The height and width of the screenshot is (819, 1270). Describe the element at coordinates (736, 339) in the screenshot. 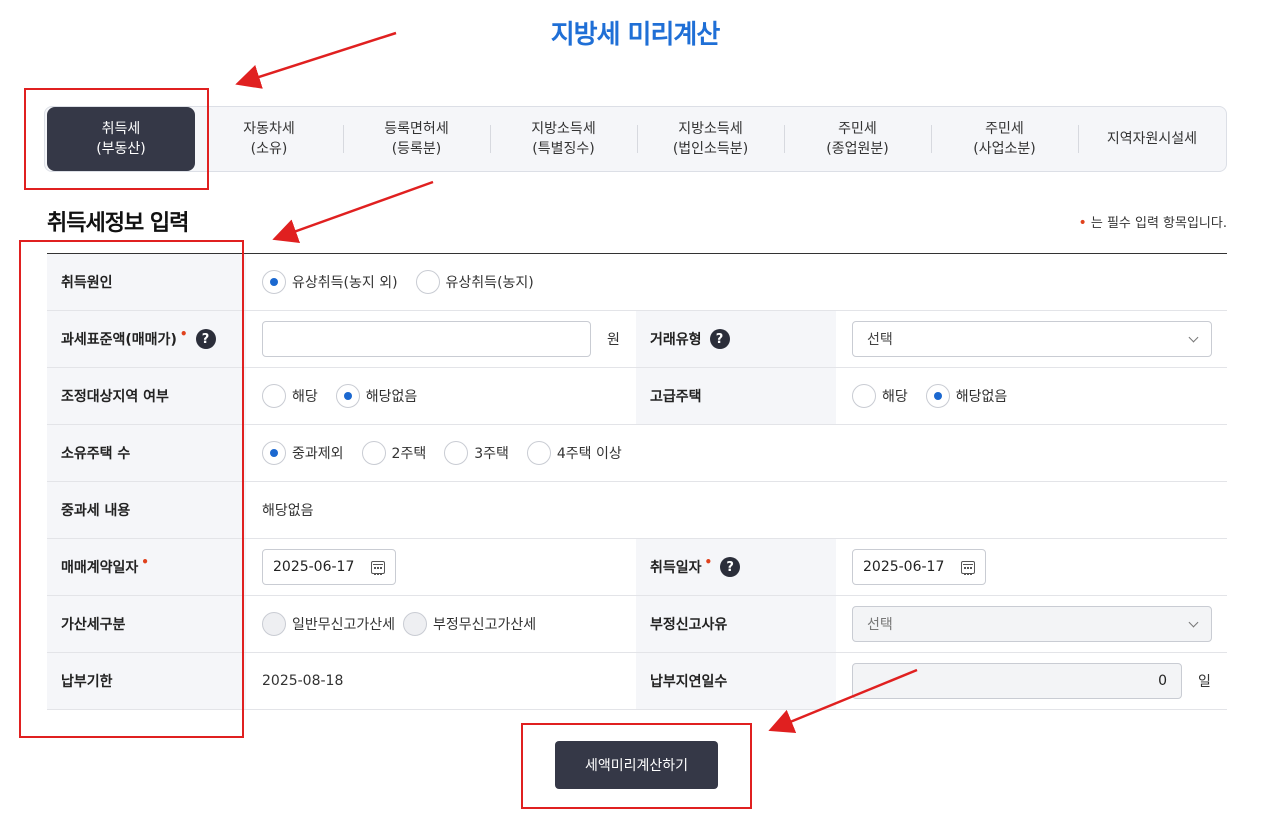

I see `label-deal-type: 거래유형?` at that location.